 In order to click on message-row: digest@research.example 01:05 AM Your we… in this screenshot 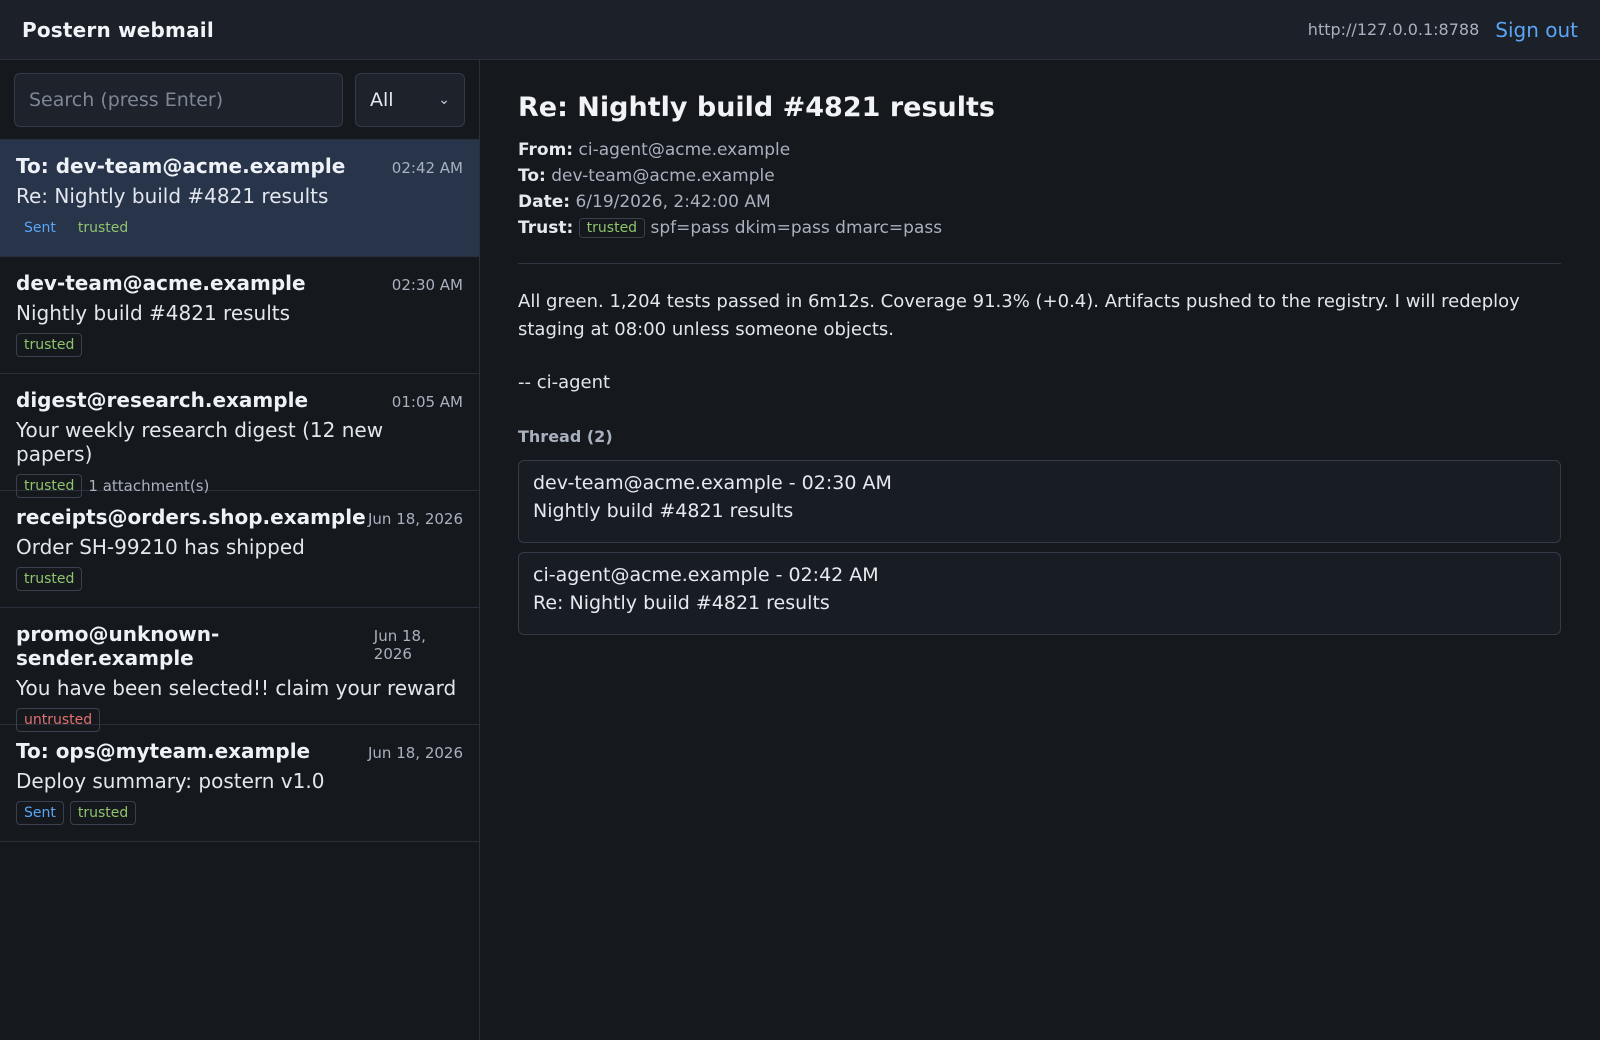, I will do `click(239, 436)`.